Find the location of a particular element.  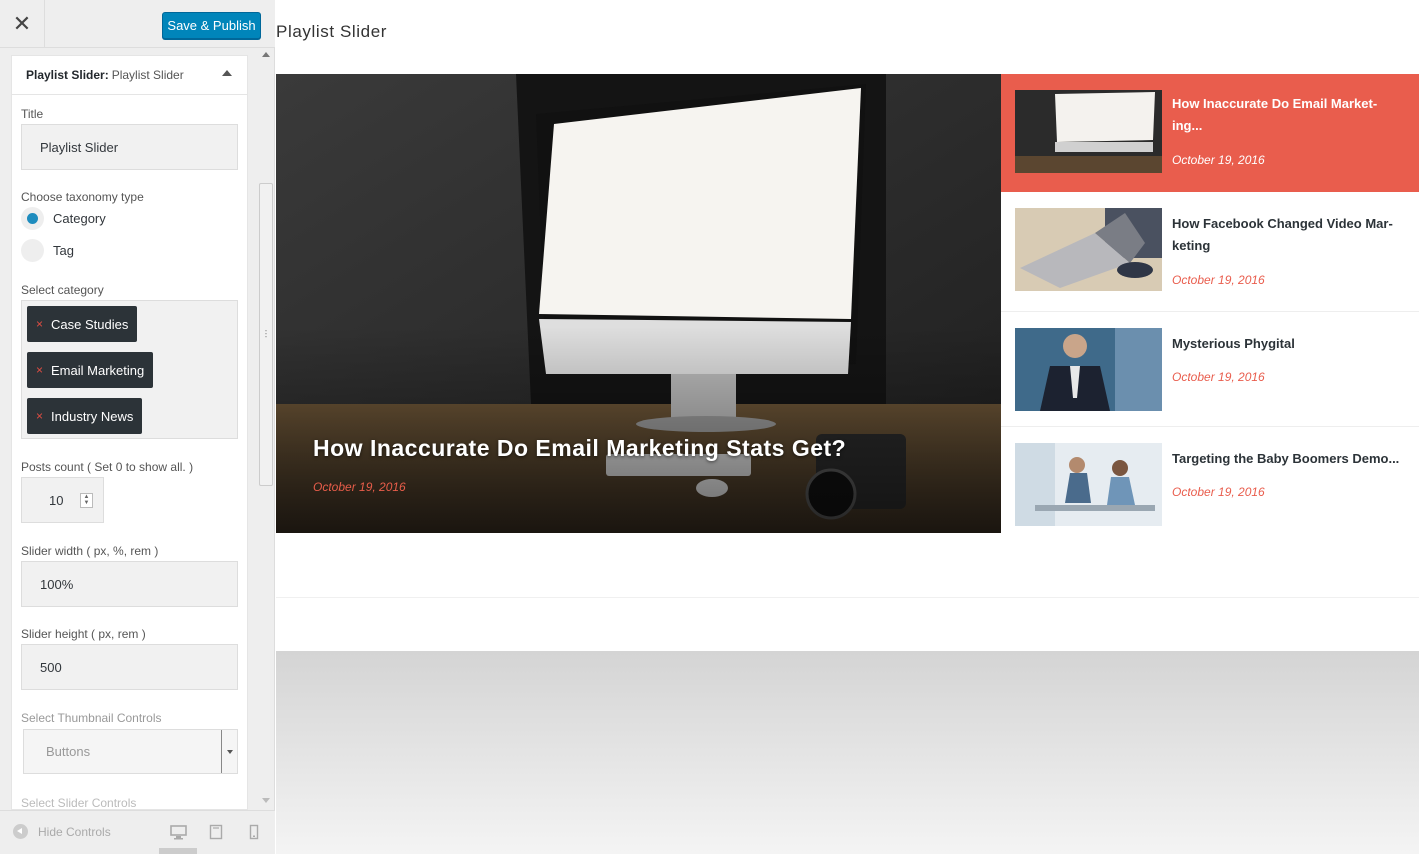

posts-count-stepper: 10 ▲ ▼ is located at coordinates (62, 500).